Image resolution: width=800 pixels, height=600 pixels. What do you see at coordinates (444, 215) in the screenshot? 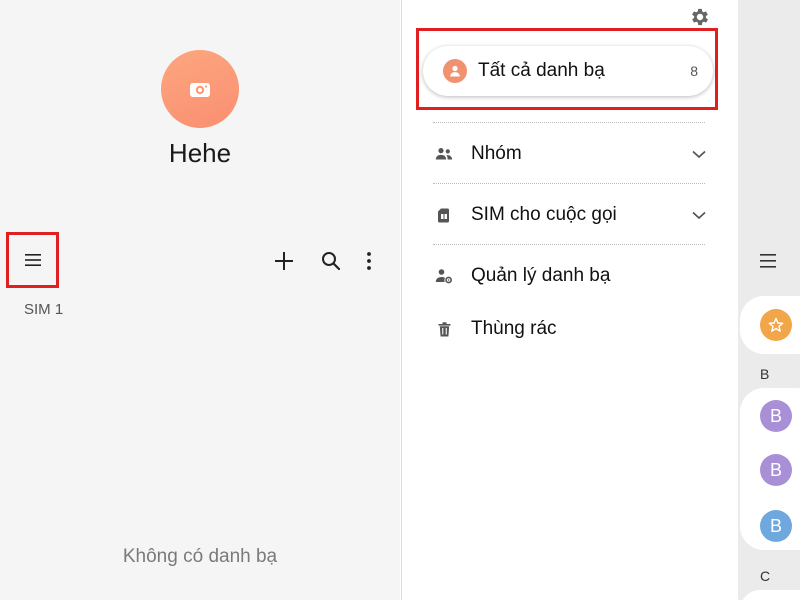
I see `sim-card-icon` at bounding box center [444, 215].